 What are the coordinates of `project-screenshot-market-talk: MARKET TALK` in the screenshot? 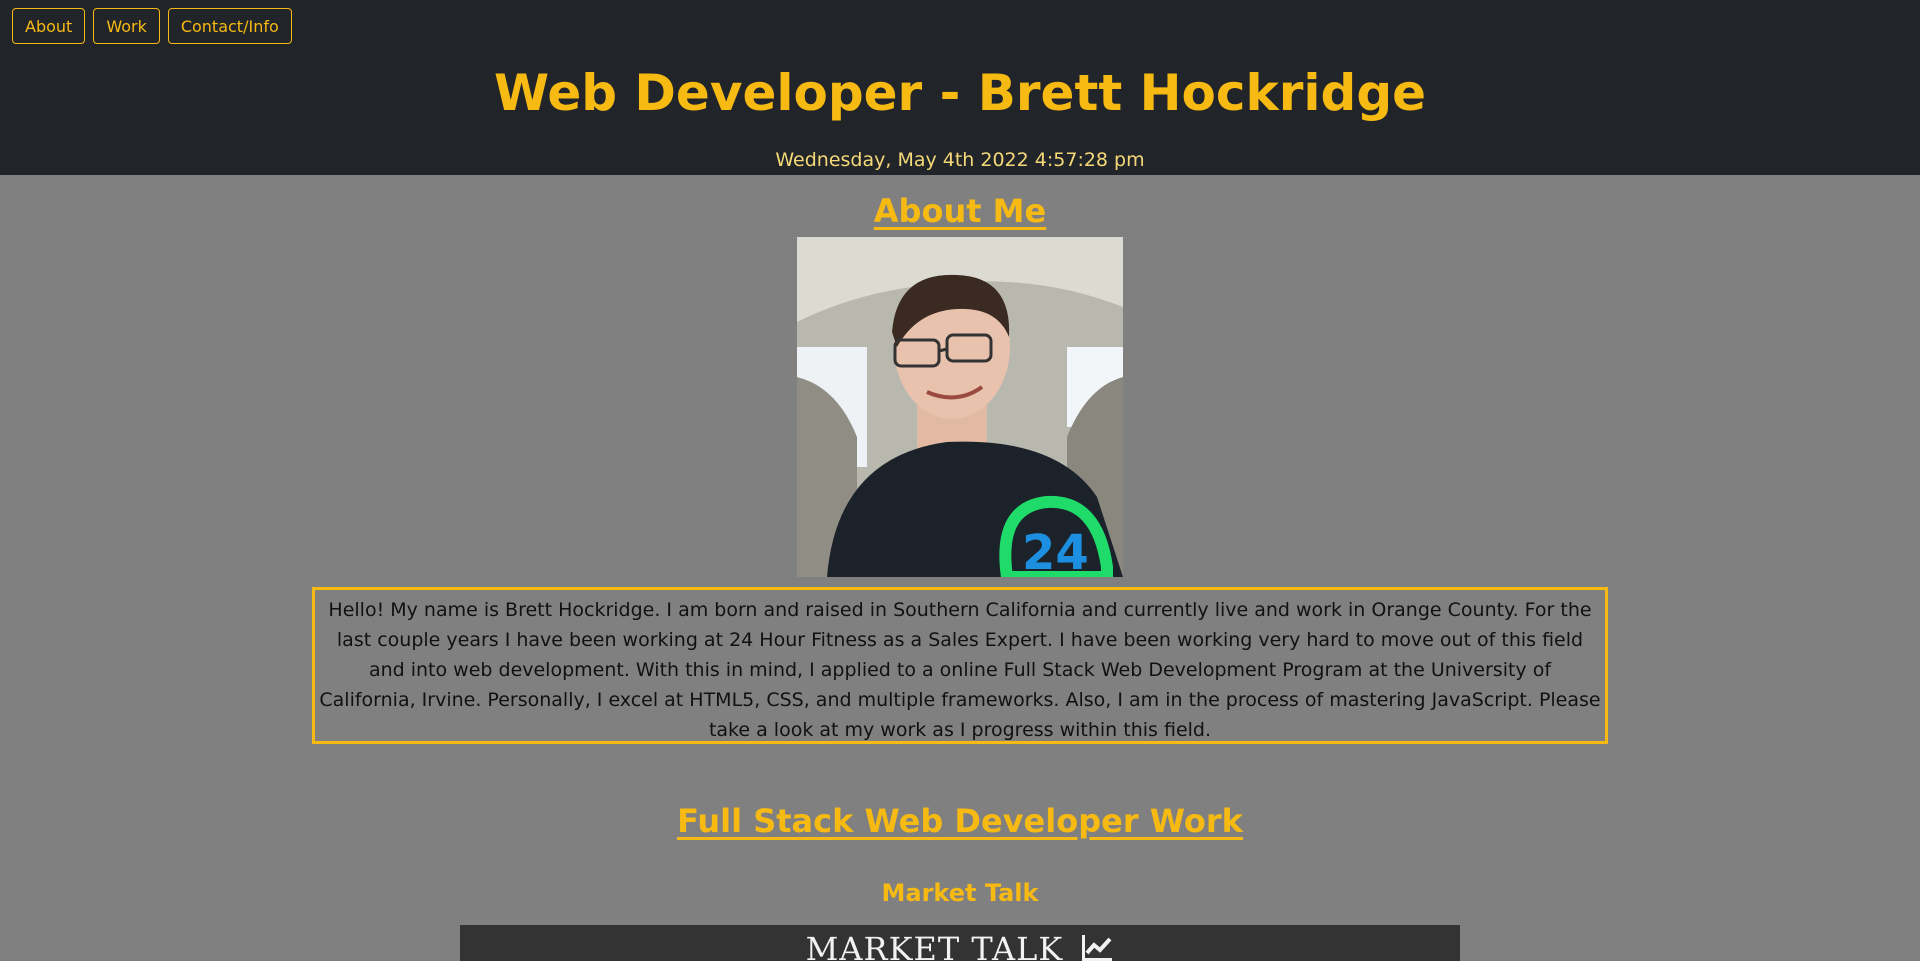 It's located at (960, 943).